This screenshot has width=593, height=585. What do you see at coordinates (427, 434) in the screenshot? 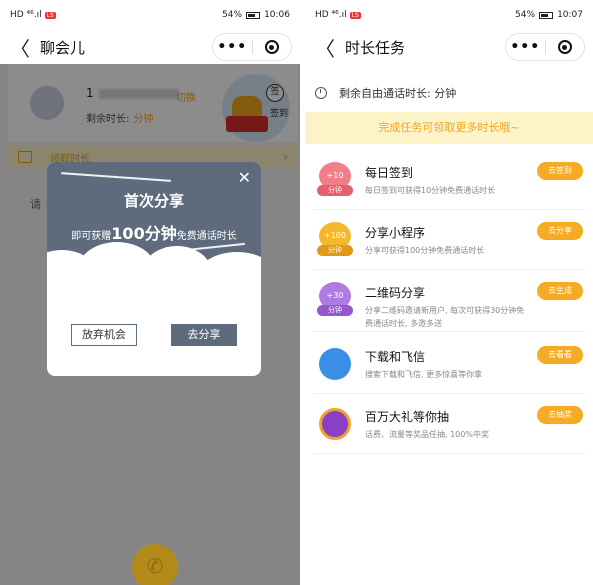
I see `task-description: 话费、流量等奖品任抽, 100%中奖` at bounding box center [427, 434].